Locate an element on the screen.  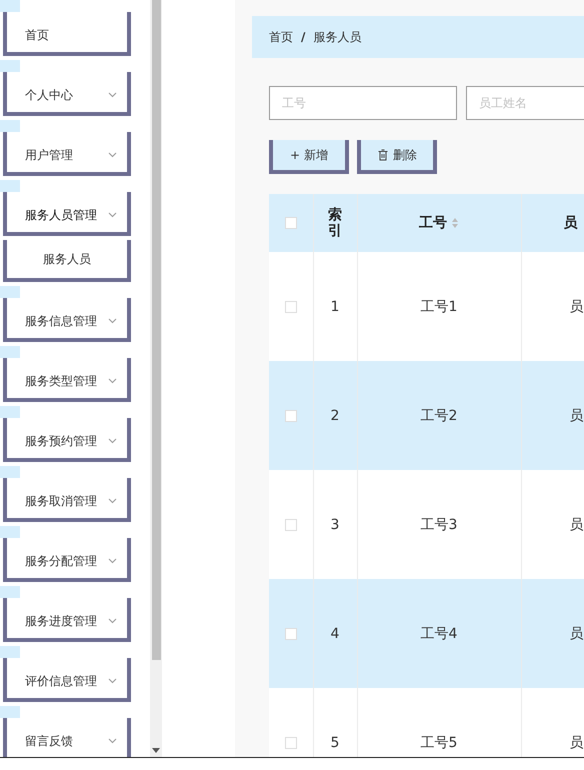
table-cell: 3 is located at coordinates (335, 524).